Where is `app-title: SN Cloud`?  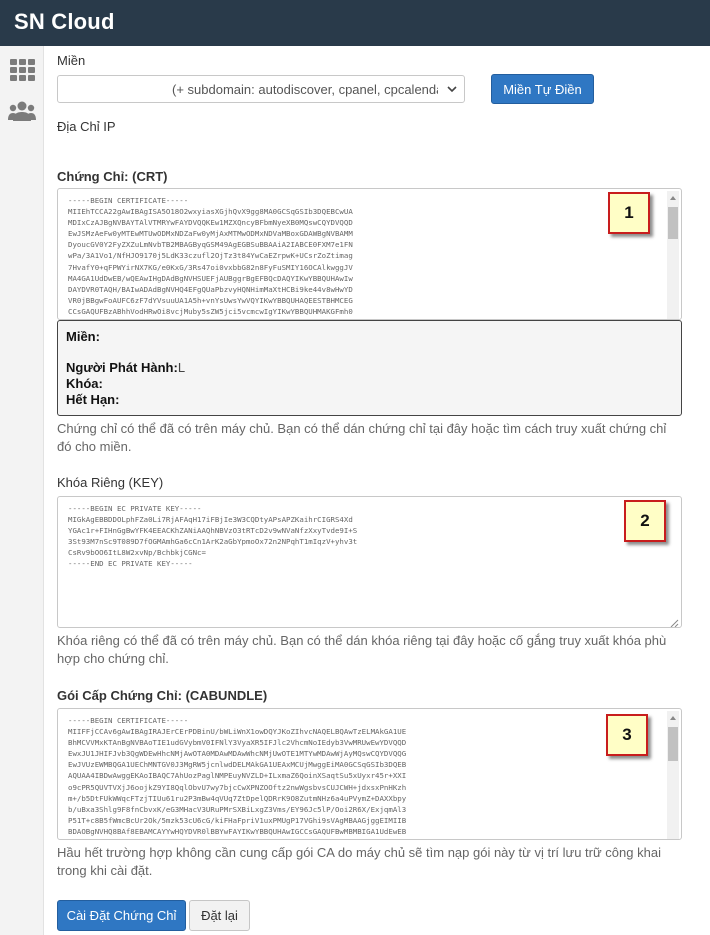 app-title: SN Cloud is located at coordinates (64, 22).